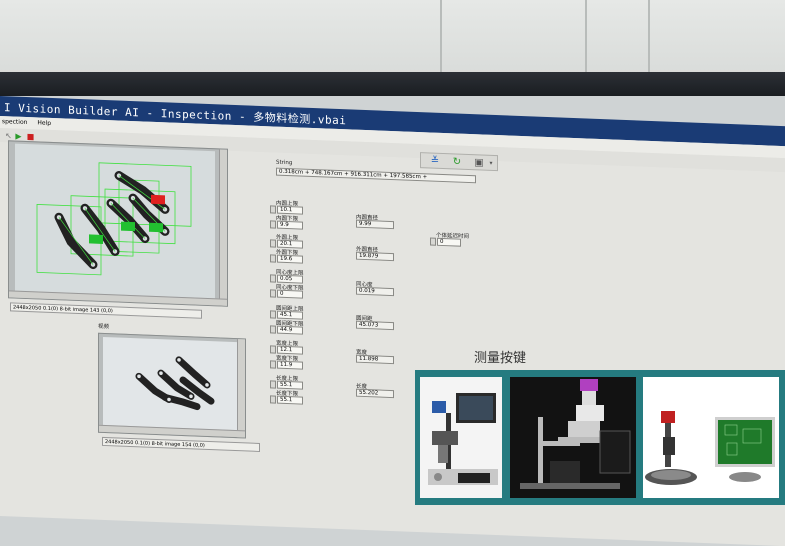 The image size is (785, 546). I want to click on inspection-image-display, so click(118, 223).